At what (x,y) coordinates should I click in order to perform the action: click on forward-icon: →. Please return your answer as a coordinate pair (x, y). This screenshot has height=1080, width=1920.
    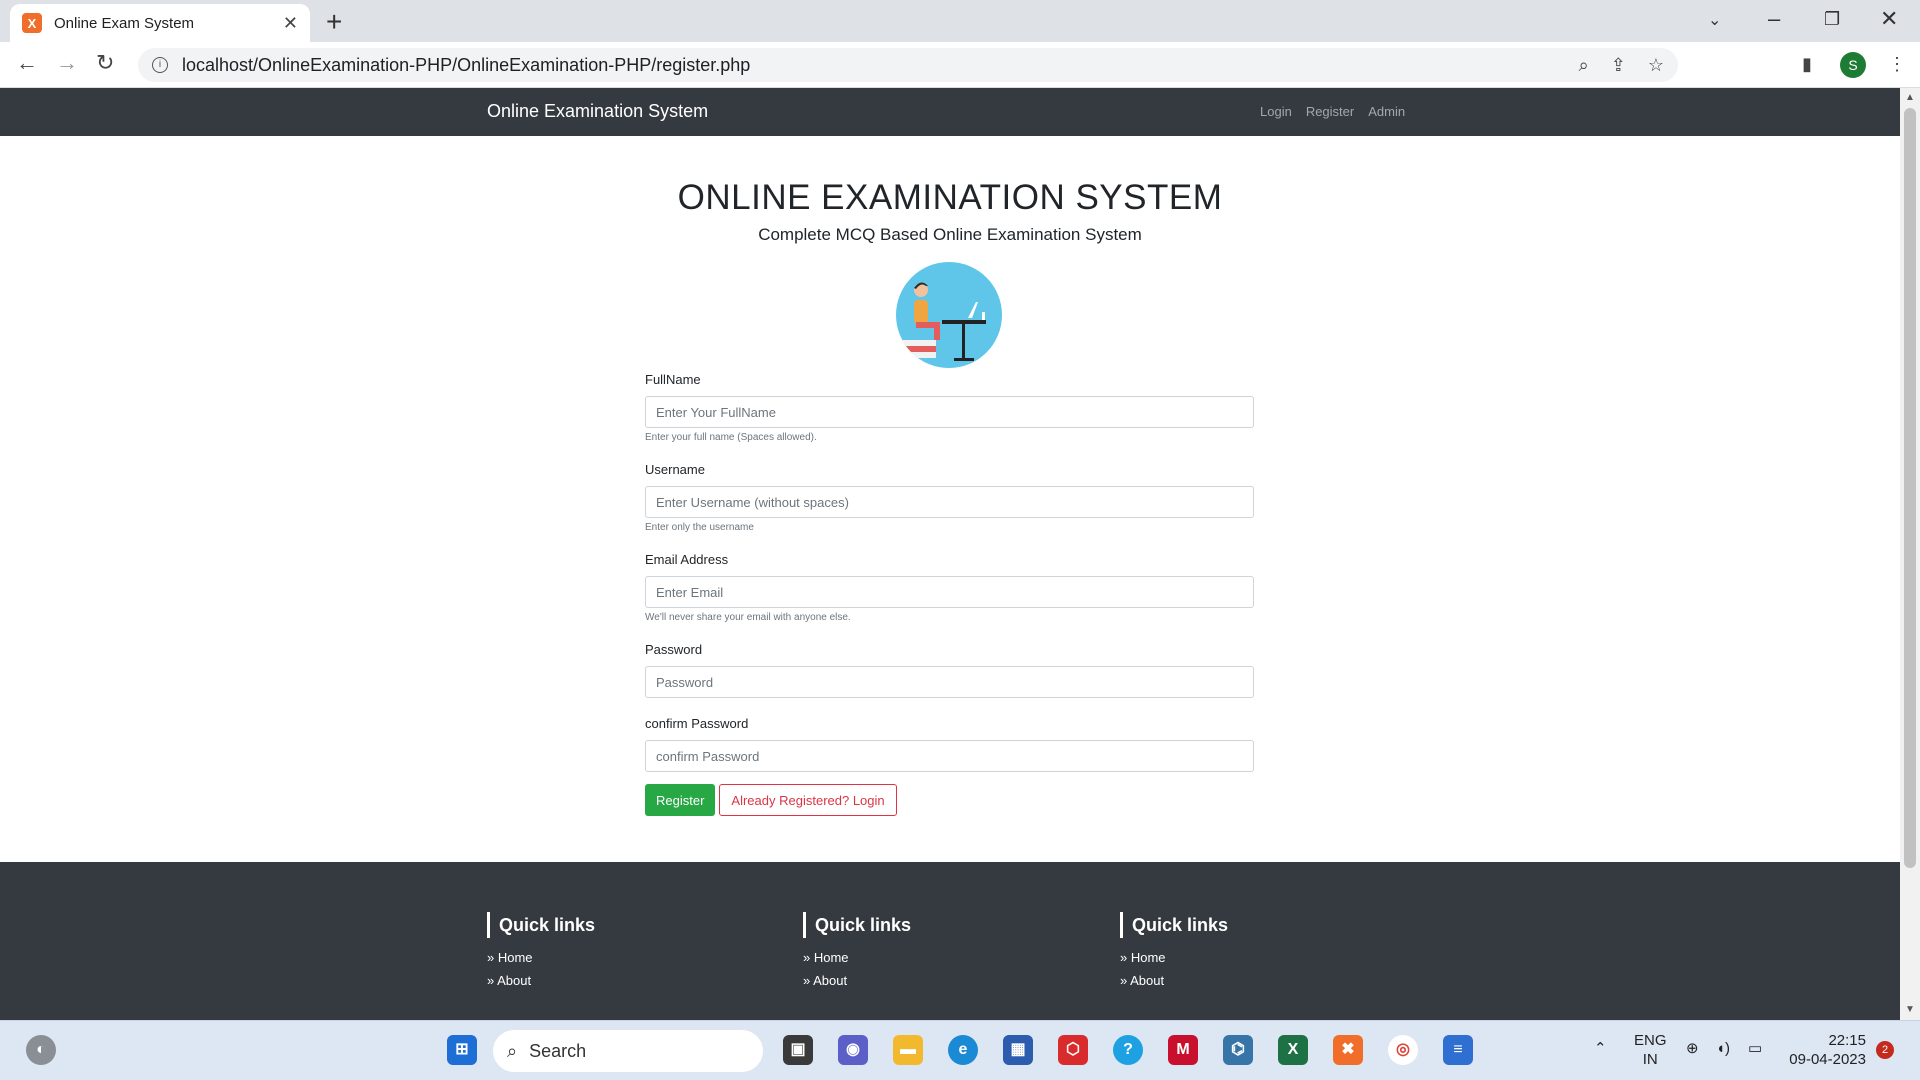
    Looking at the image, I should click on (67, 63).